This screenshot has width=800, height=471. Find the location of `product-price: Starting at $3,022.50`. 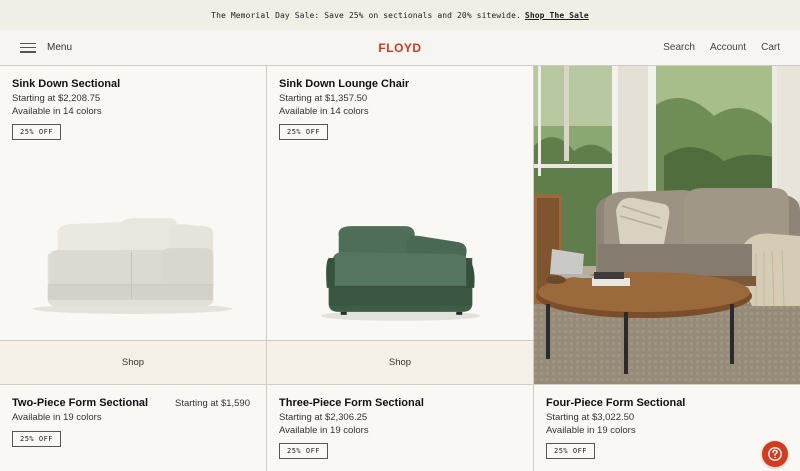

product-price: Starting at $3,022.50 is located at coordinates (590, 417).